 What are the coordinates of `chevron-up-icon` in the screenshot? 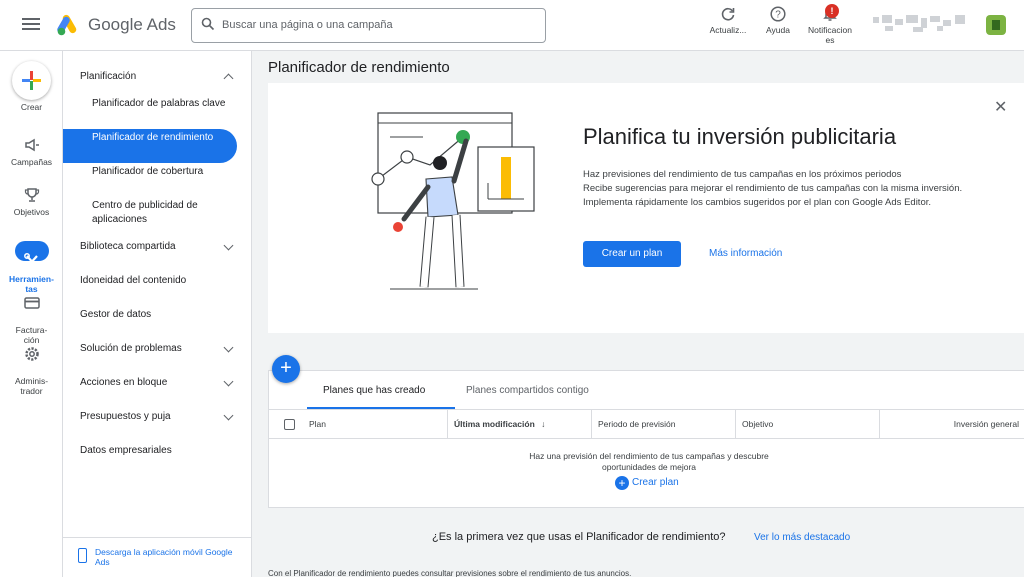 It's located at (228, 78).